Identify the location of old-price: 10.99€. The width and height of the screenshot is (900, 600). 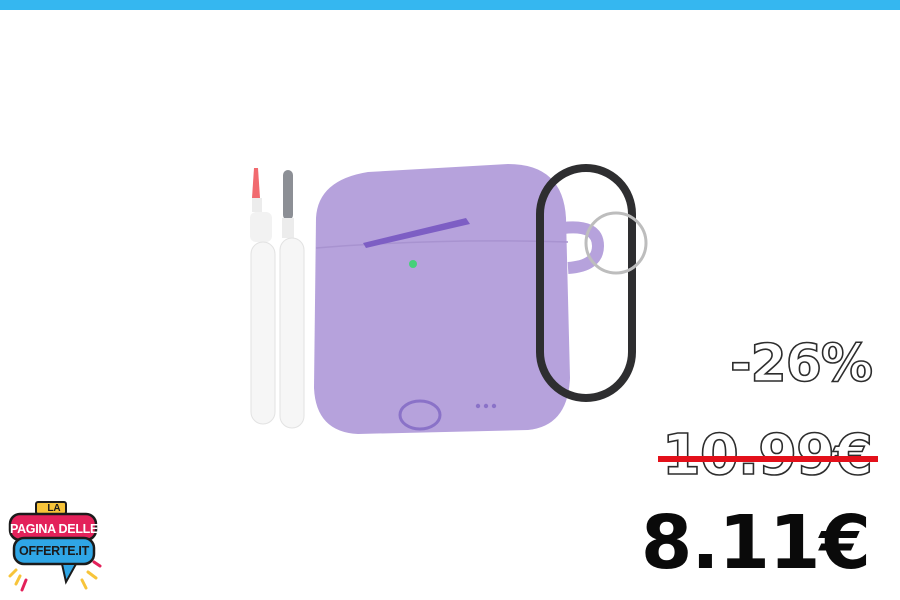
(767, 455).